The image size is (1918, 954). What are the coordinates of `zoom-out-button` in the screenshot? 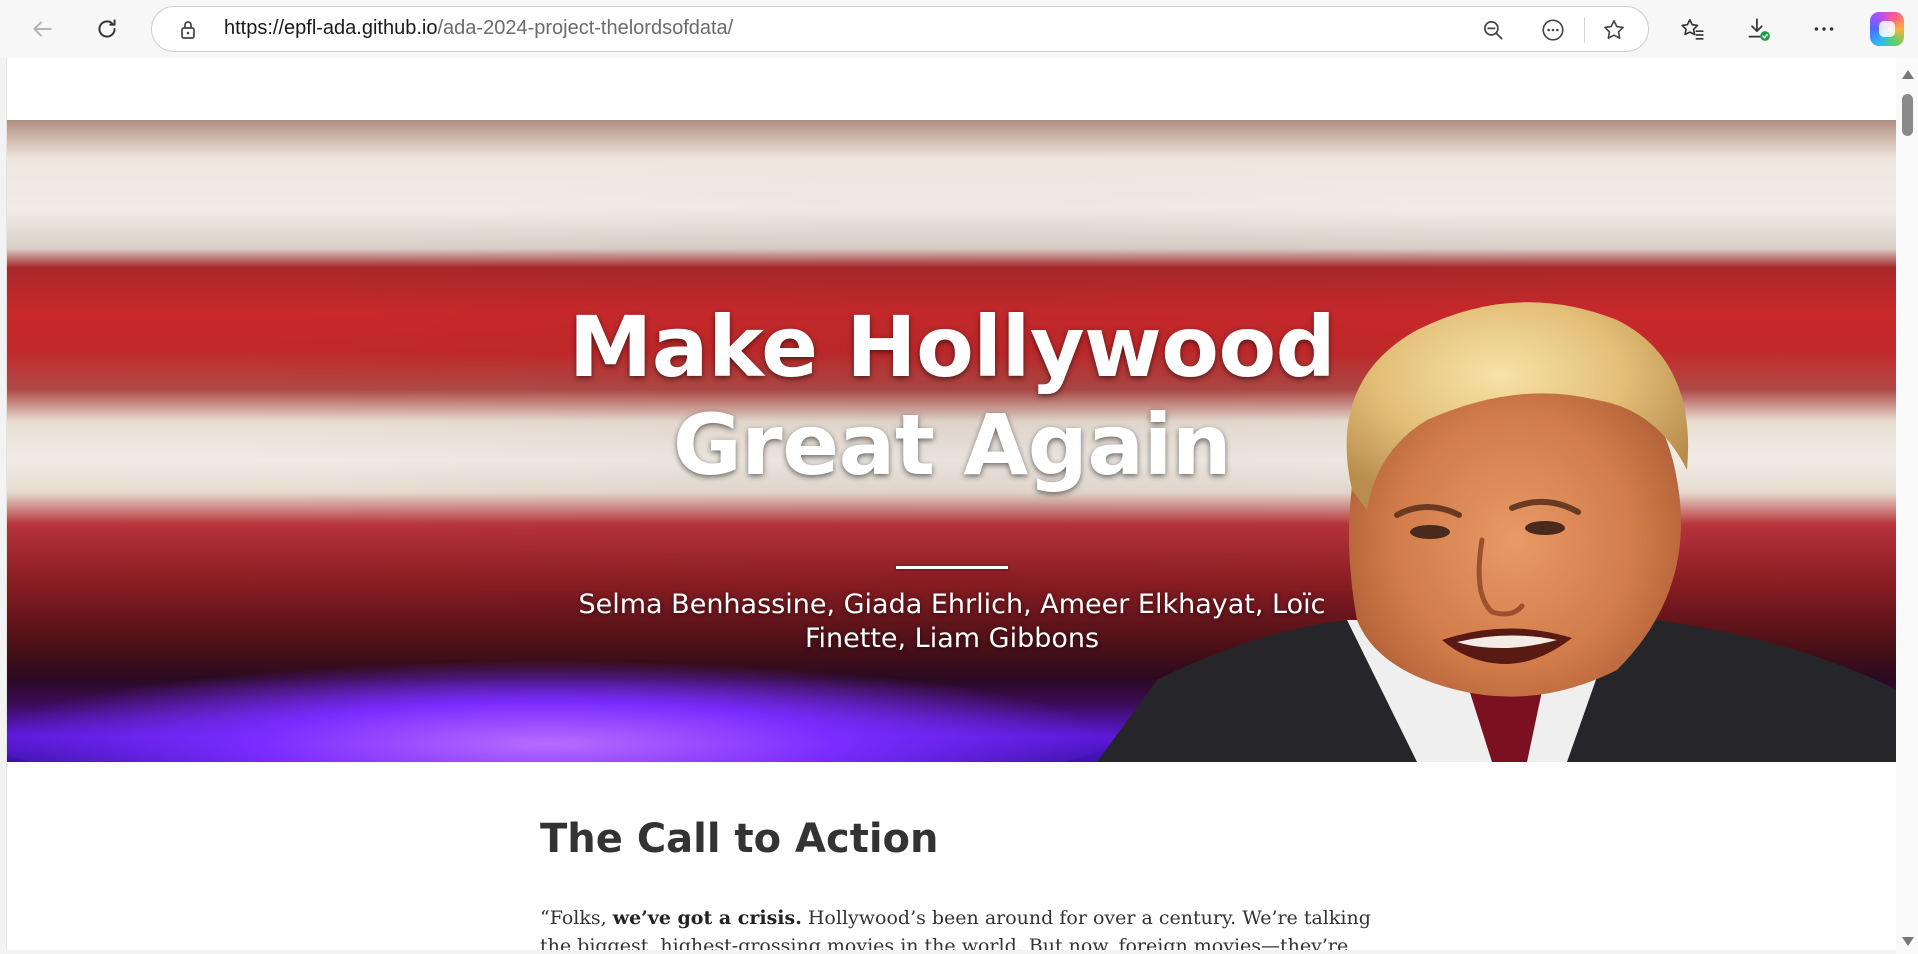 It's located at (1493, 30).